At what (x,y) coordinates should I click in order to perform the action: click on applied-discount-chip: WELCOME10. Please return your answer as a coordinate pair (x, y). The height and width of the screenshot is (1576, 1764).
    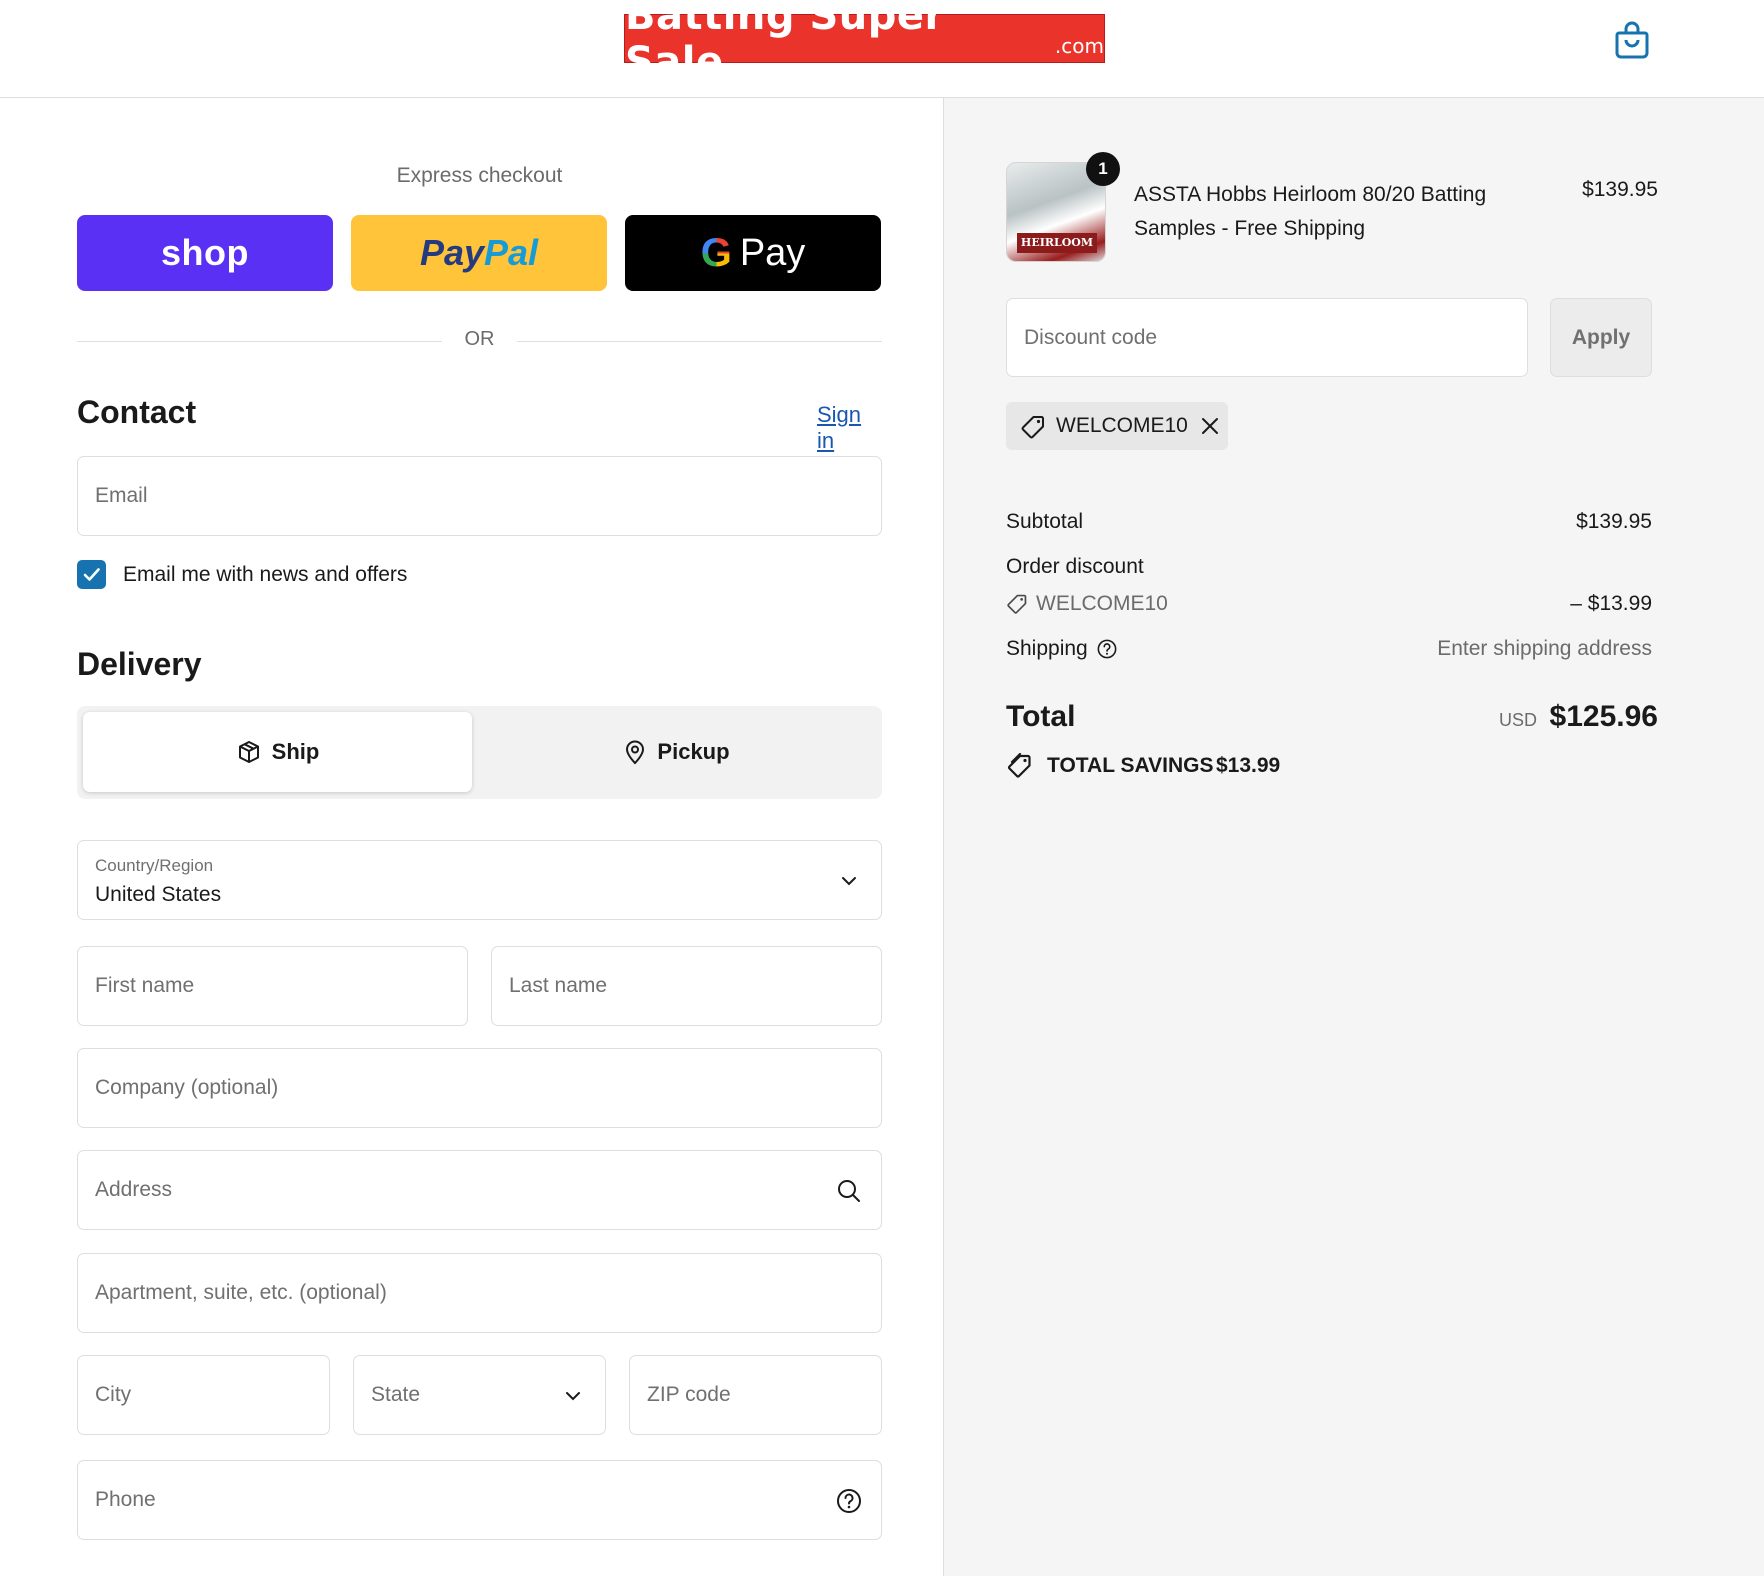
    Looking at the image, I should click on (1117, 426).